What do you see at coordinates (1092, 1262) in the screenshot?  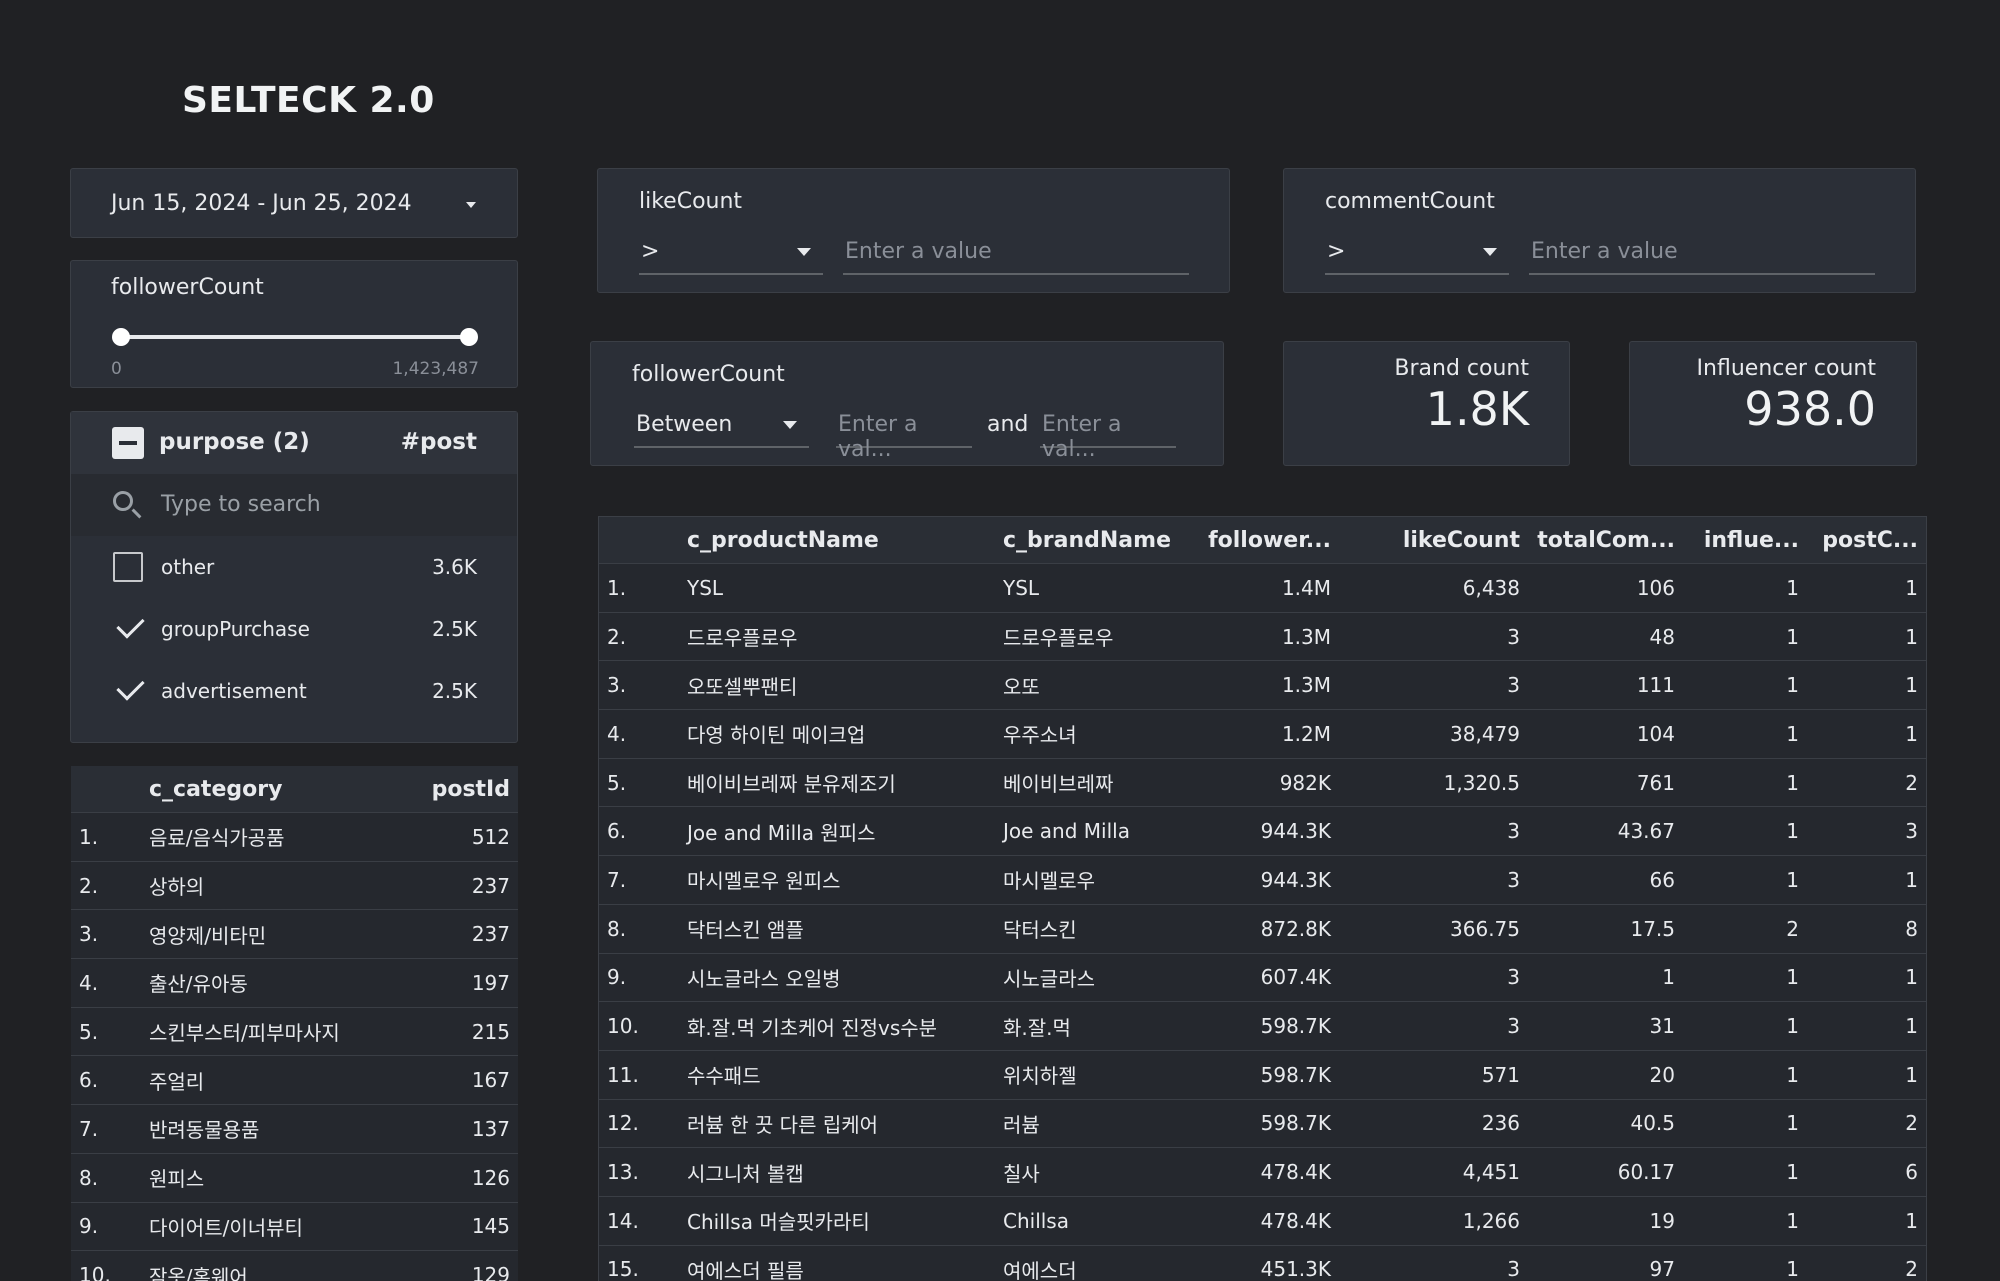 I see `brand-name-cell: 여에스더` at bounding box center [1092, 1262].